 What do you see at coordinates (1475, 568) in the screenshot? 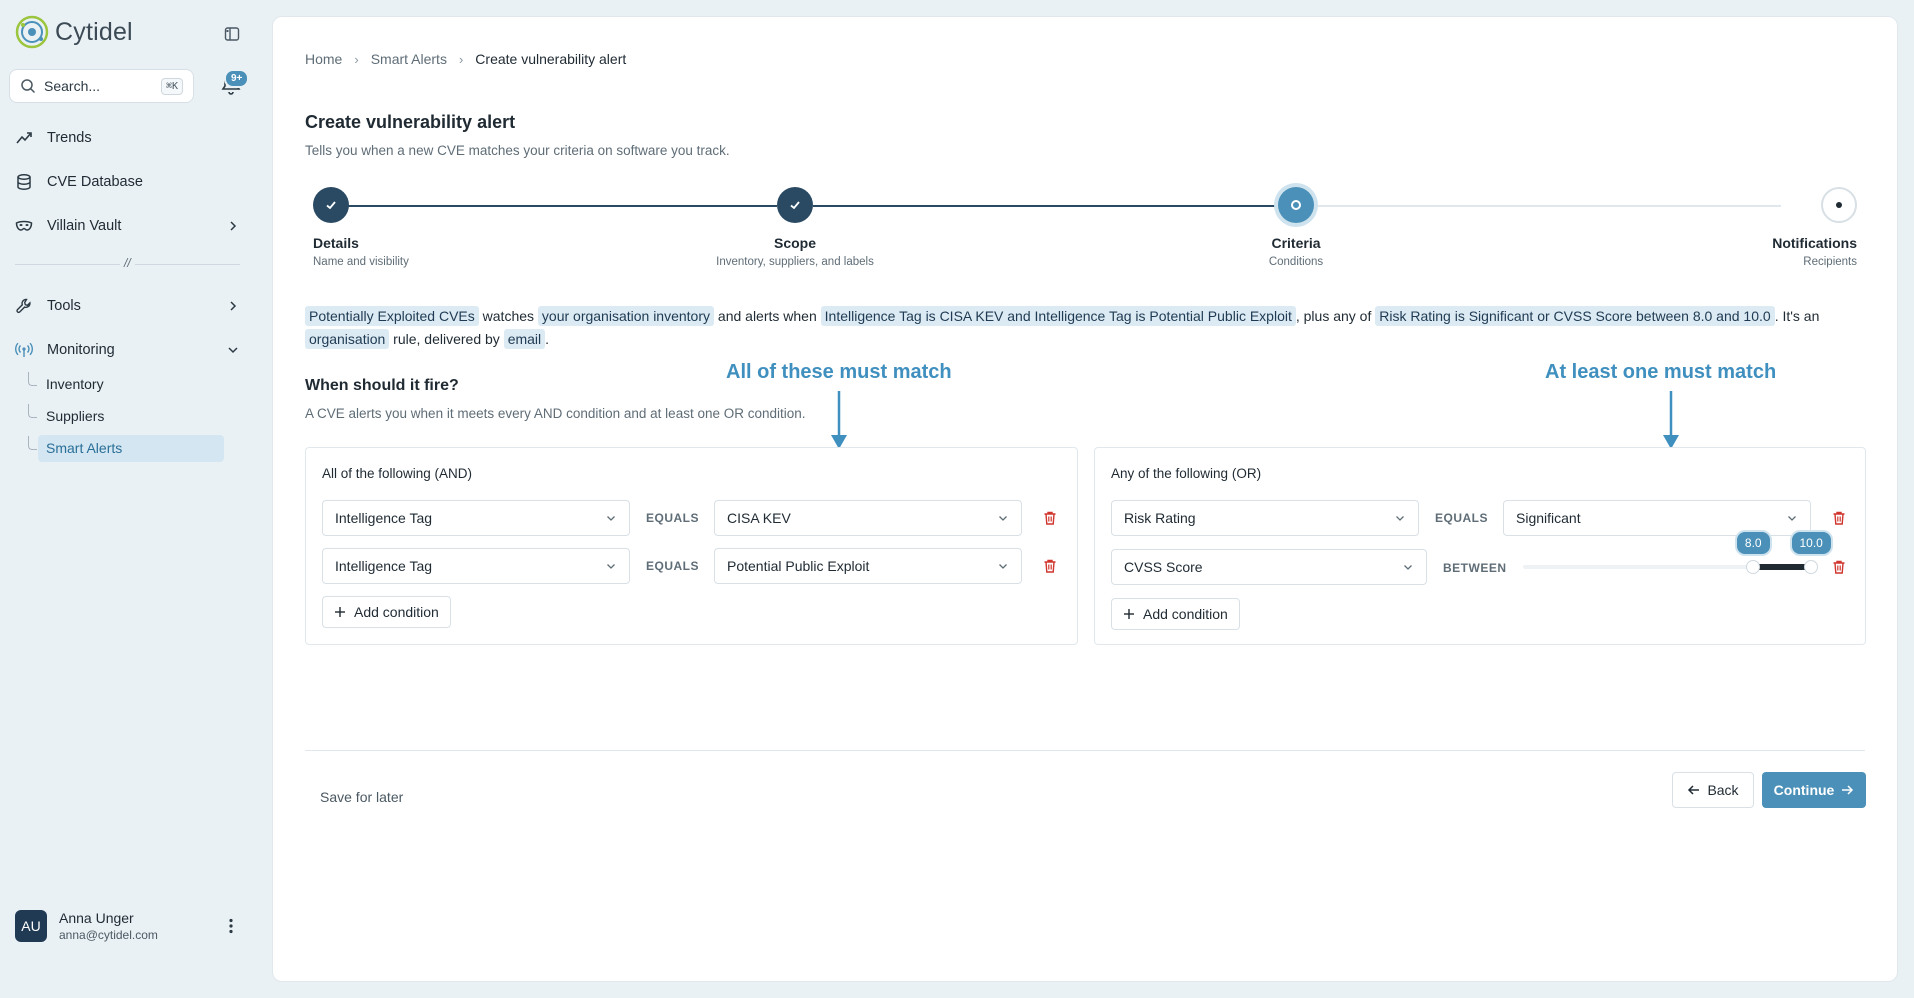
I see `condition-operator: BETWEEN` at bounding box center [1475, 568].